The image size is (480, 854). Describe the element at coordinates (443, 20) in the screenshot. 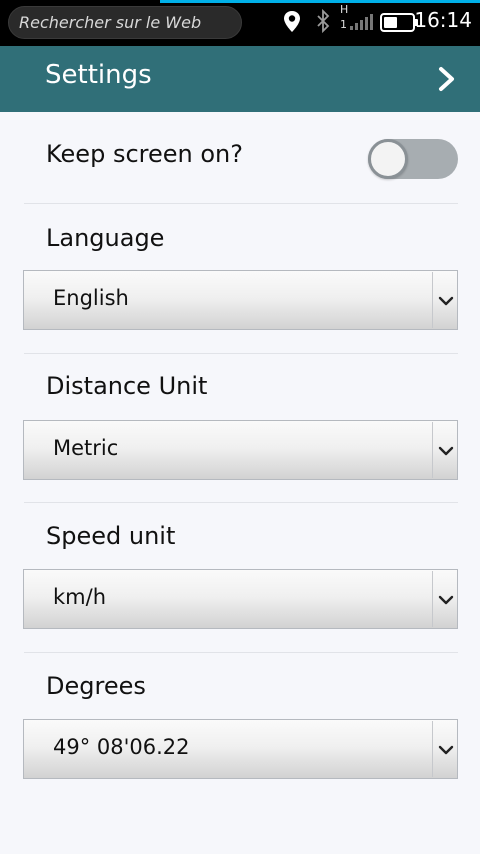

I see `clock: 16:14` at that location.